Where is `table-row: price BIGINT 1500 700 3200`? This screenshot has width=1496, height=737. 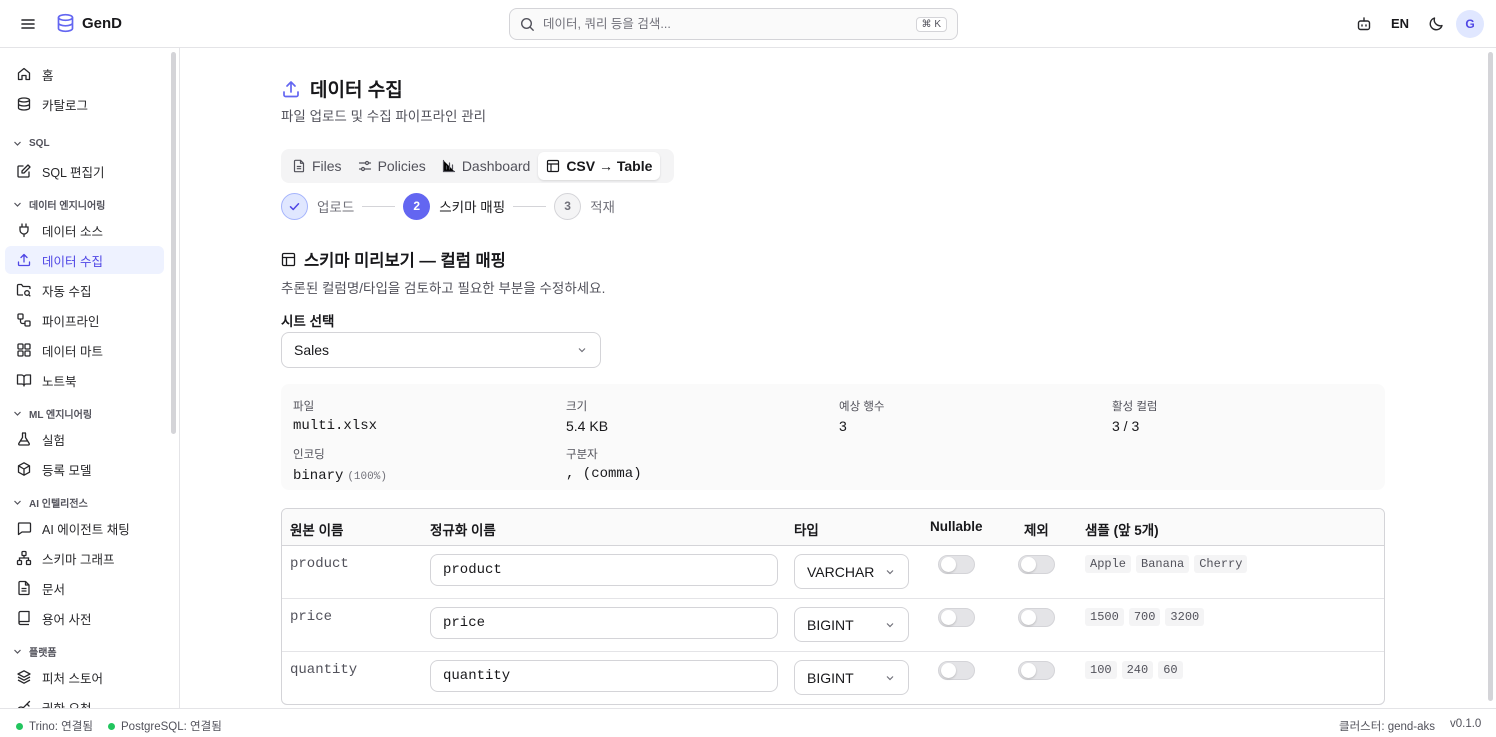 table-row: price BIGINT 1500 700 3200 is located at coordinates (833, 625).